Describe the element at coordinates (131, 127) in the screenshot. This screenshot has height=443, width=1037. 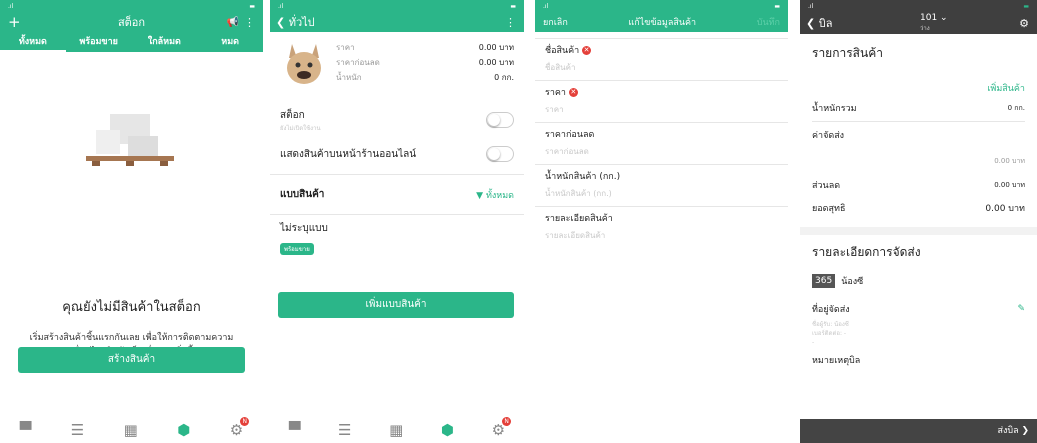
I see `empty-illustration` at that location.